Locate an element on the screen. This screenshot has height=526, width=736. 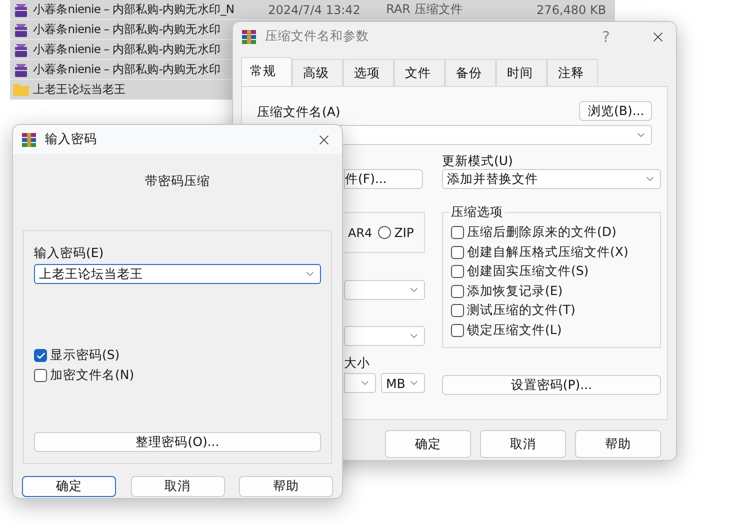
window-title: 输入密码 is located at coordinates (71, 139).